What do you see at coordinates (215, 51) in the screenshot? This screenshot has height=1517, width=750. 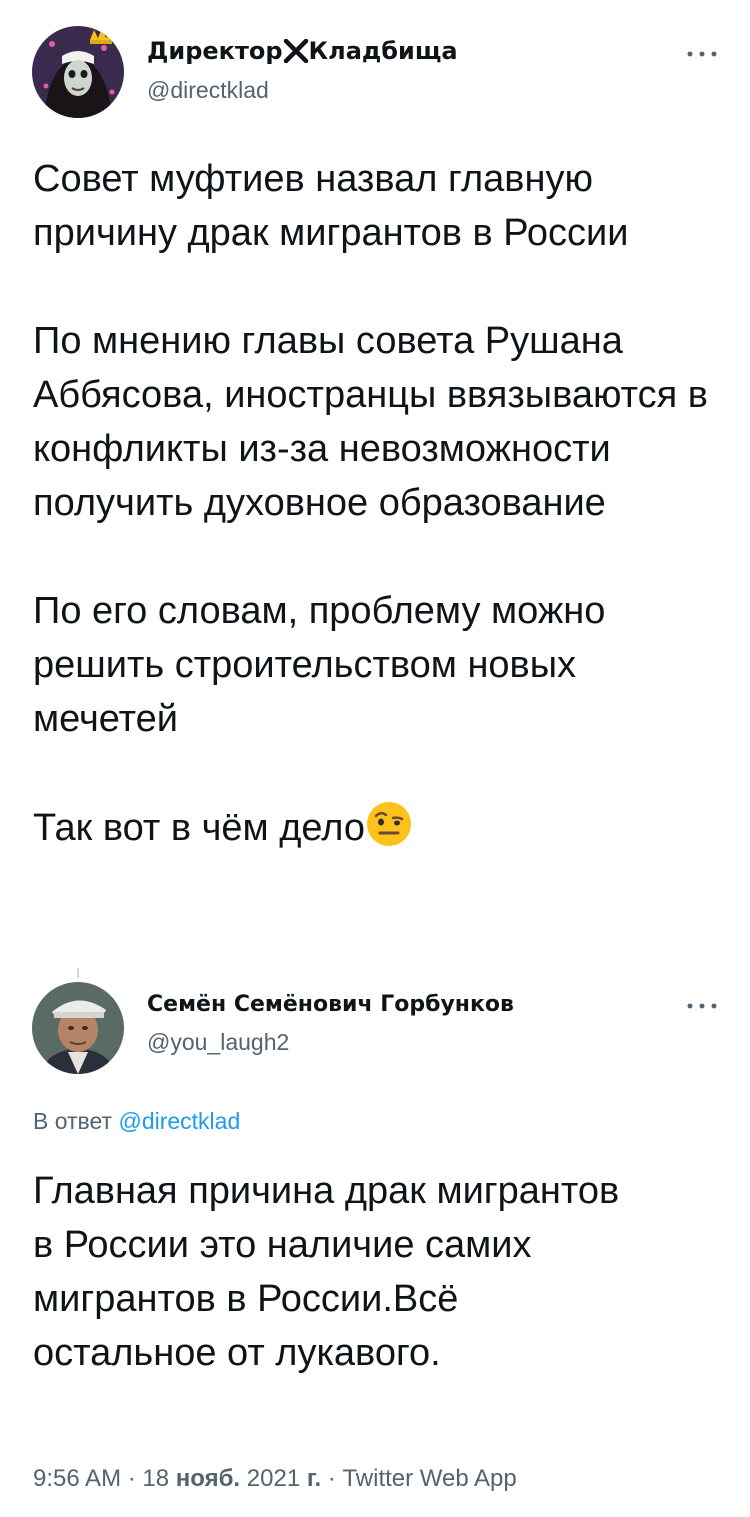 I see `display-name-part1: Директор` at bounding box center [215, 51].